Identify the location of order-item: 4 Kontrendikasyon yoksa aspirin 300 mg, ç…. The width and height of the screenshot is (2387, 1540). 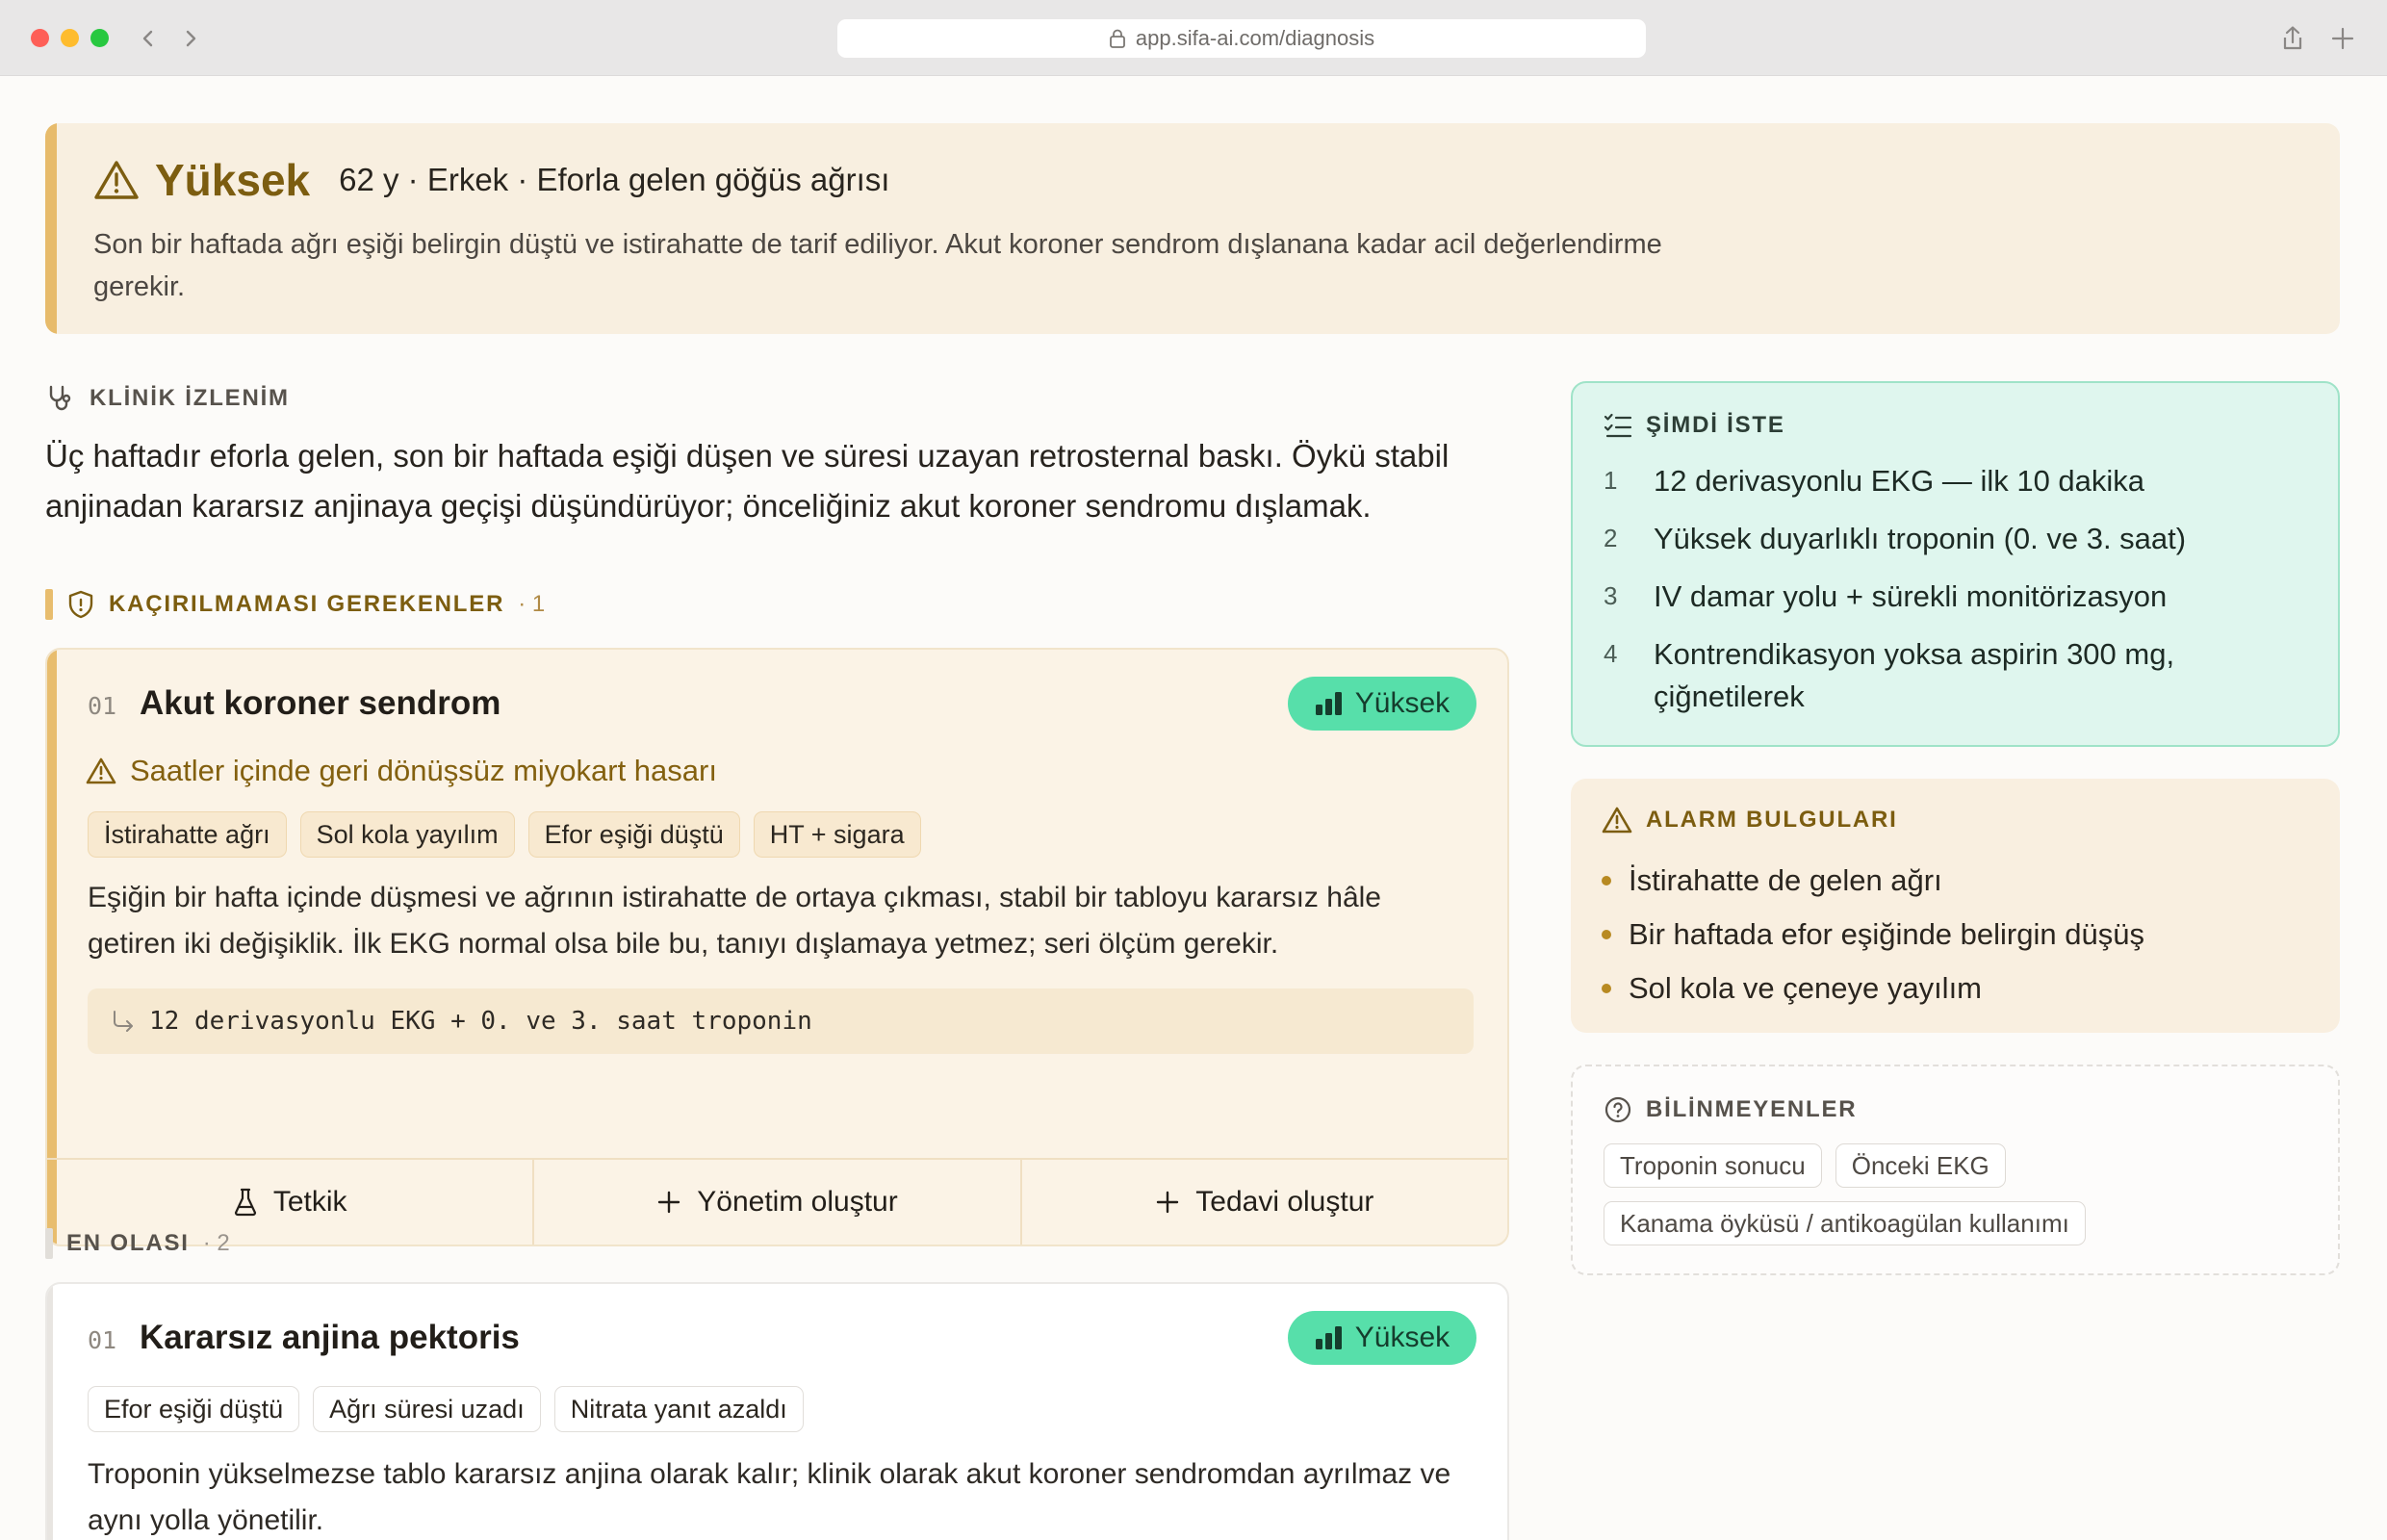
(1955, 675).